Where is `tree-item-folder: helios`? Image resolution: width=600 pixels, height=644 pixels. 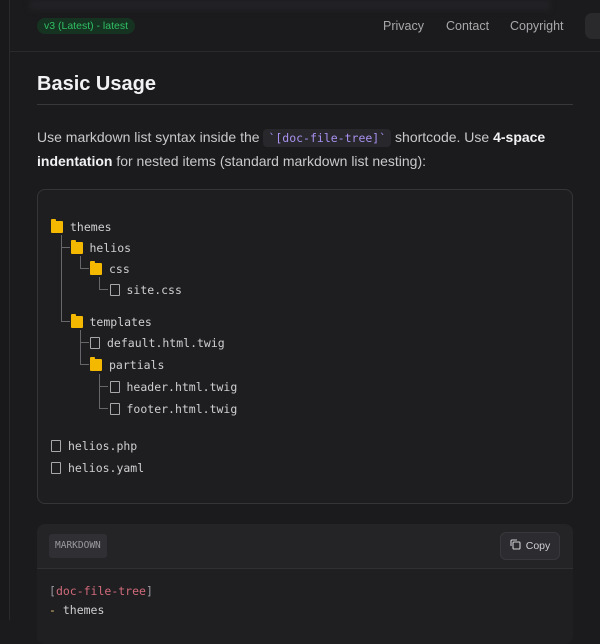
tree-item-folder: helios is located at coordinates (101, 248).